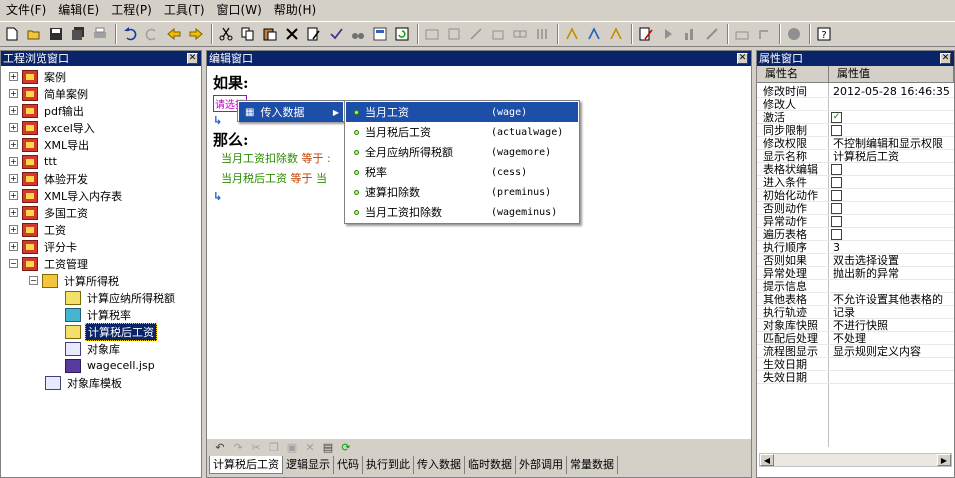 The image size is (955, 478). I want to click on property-checkbox: ✓, so click(836, 117).